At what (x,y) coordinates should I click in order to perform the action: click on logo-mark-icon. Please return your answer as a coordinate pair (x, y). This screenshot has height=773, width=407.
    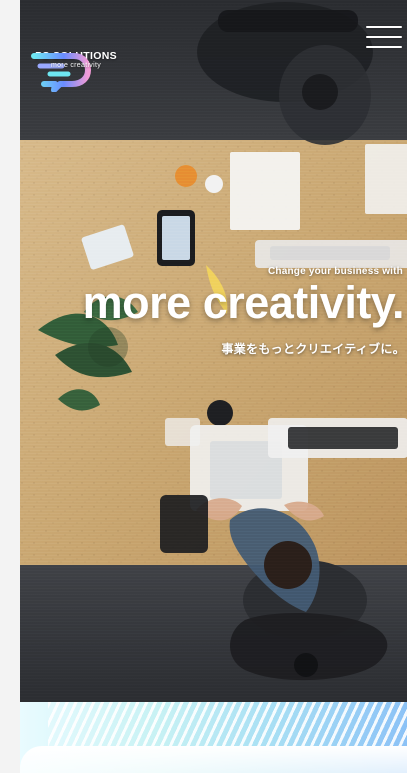
    Looking at the image, I should click on (61, 72).